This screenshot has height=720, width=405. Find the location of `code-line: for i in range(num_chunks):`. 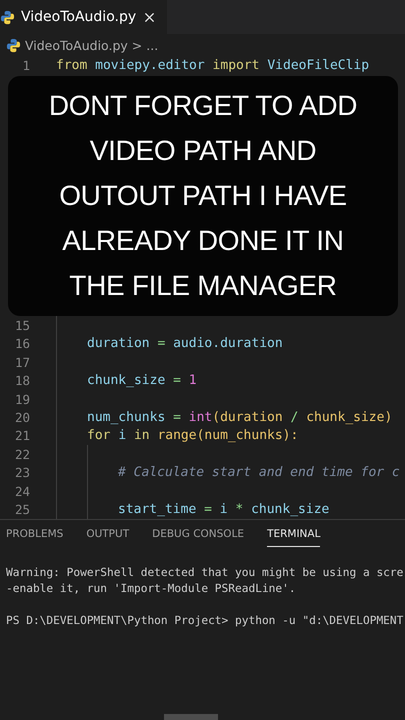

code-line: for i in range(num_chunks): is located at coordinates (192, 436).